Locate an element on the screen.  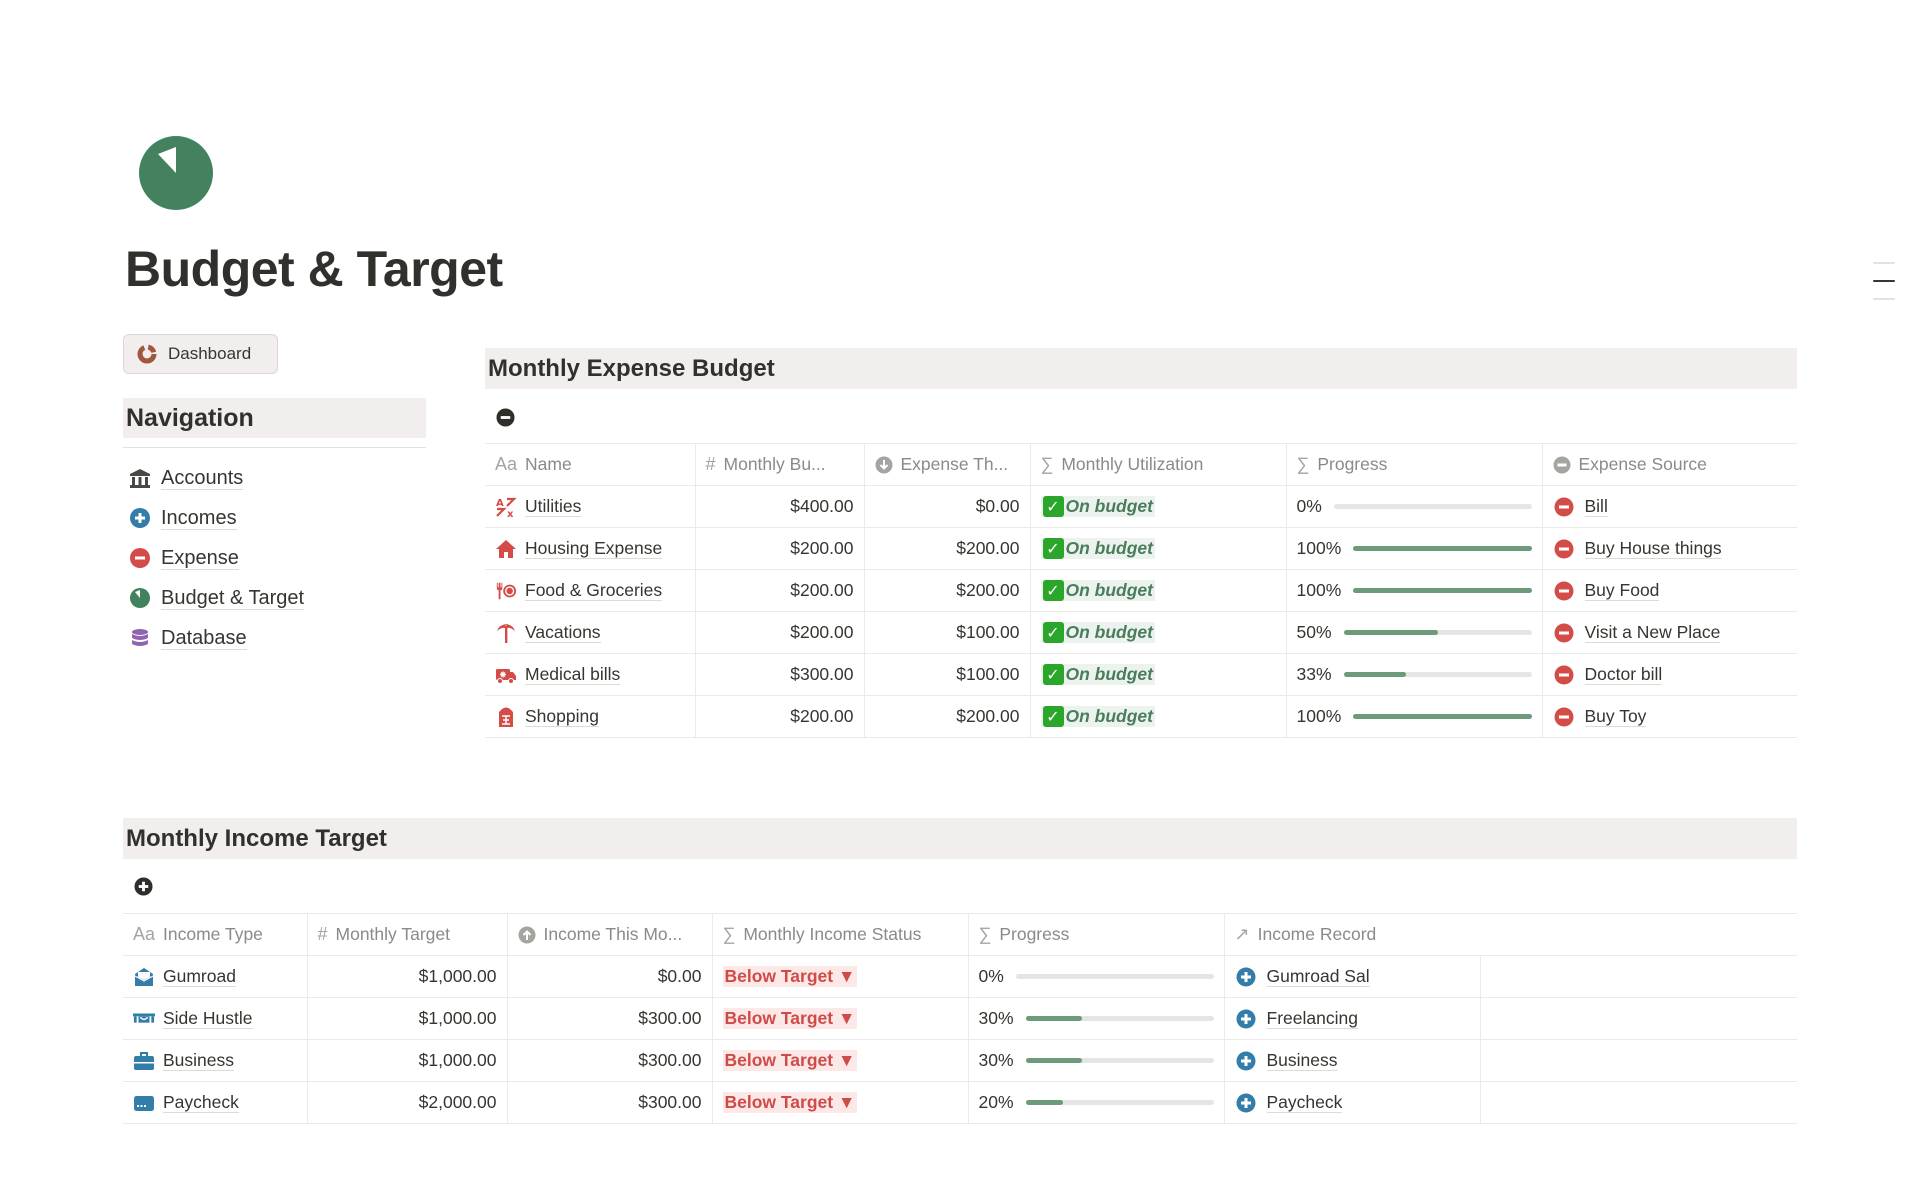
income-type-cell: Paycheck is located at coordinates (215, 1102).